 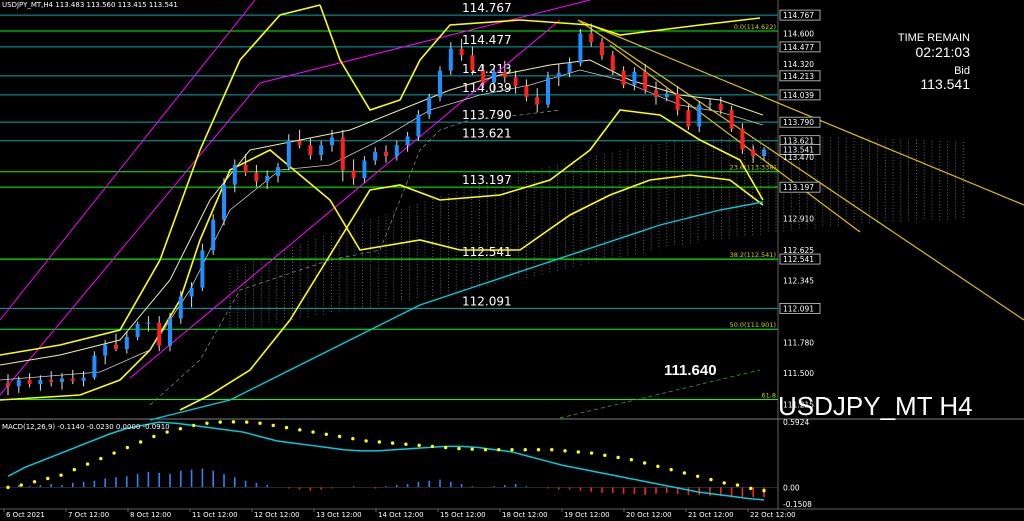 What do you see at coordinates (773, 515) in the screenshot?
I see `x-tick-label: 22 Oct 12:00` at bounding box center [773, 515].